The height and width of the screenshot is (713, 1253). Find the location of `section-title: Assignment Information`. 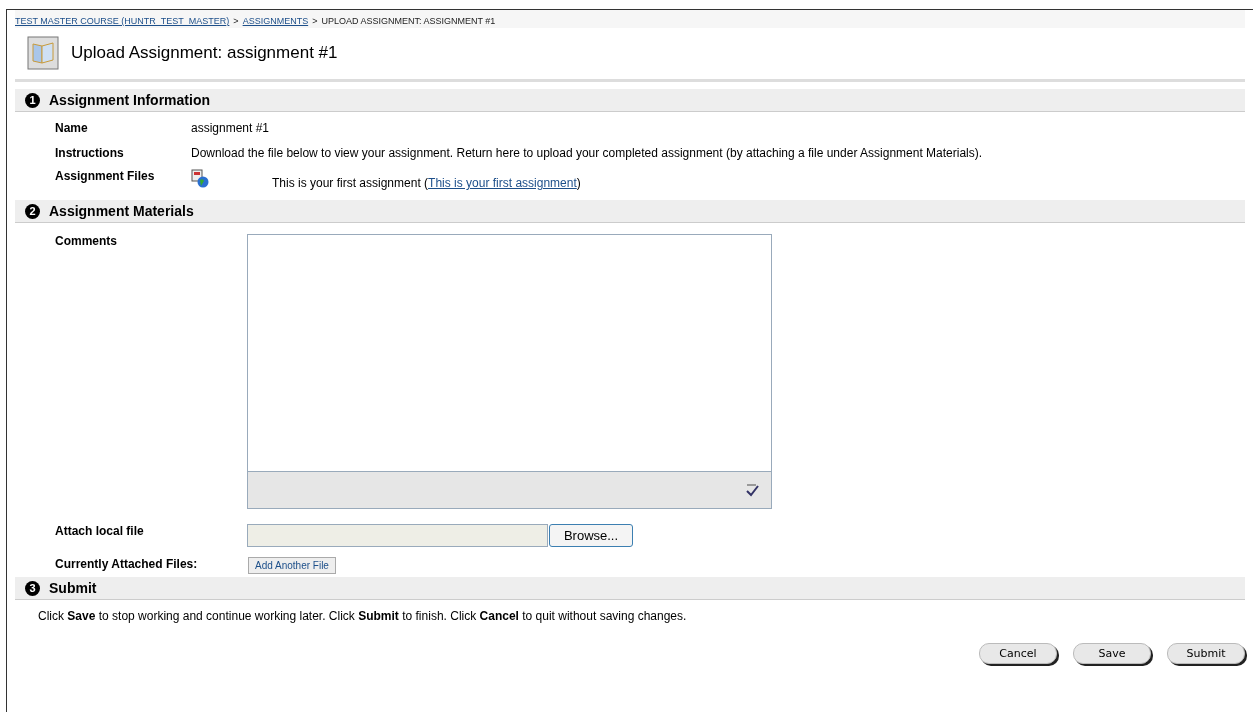

section-title: Assignment Information is located at coordinates (129, 100).